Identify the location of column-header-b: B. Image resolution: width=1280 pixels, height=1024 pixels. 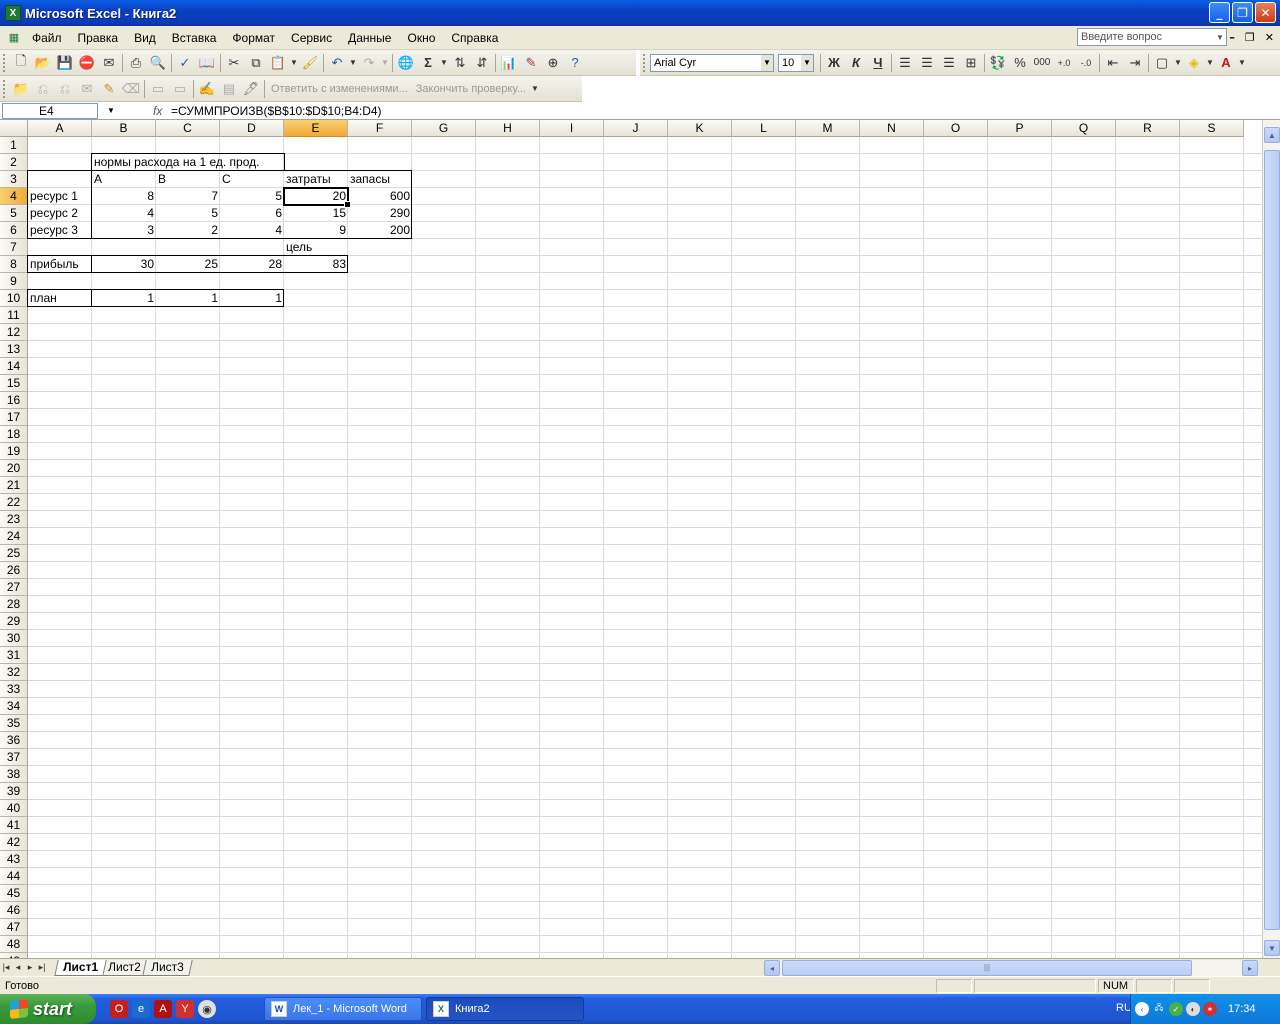
(124, 128).